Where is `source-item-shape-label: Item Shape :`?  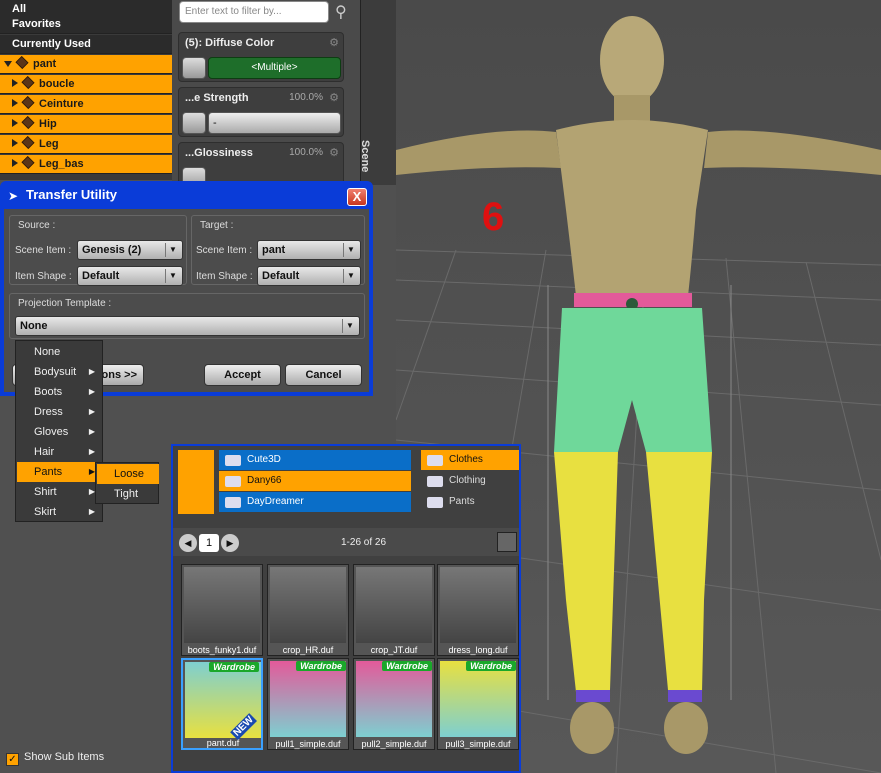
source-item-shape-label: Item Shape : is located at coordinates (43, 276).